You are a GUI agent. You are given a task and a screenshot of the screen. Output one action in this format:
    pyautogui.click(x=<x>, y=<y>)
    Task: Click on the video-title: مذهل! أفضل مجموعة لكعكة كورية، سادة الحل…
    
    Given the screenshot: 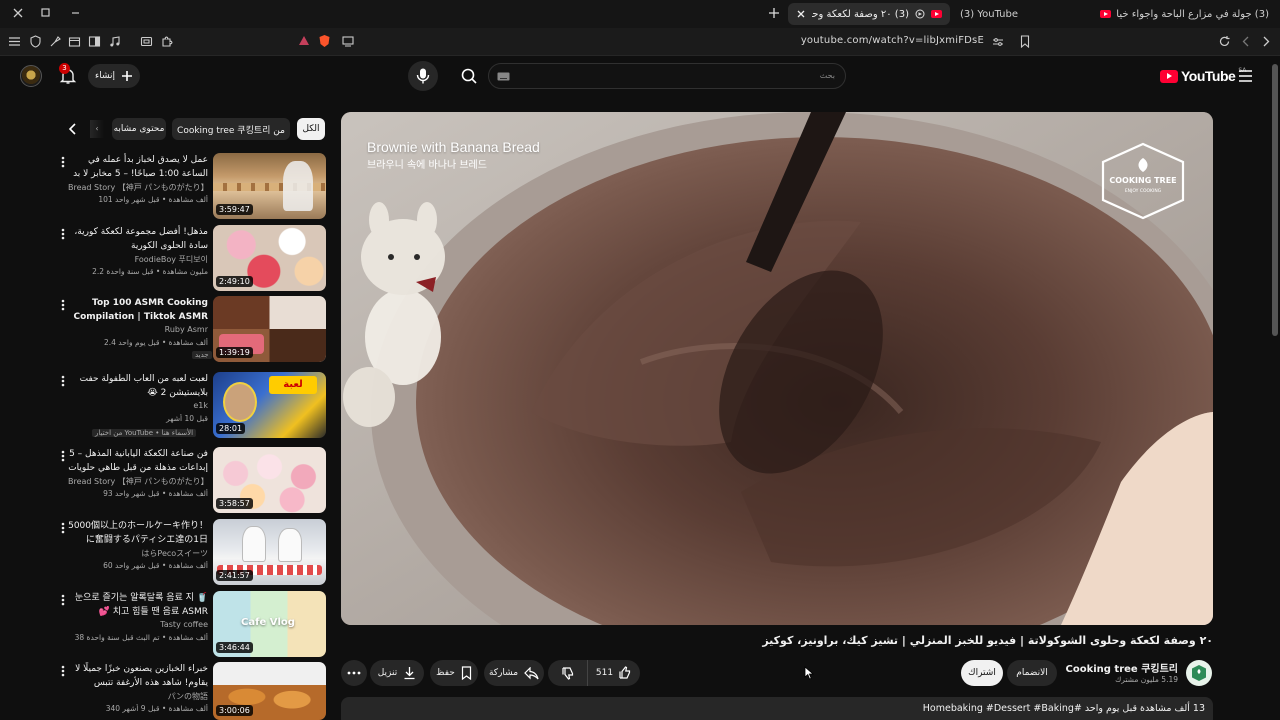 What is the action you would take?
    pyautogui.click(x=138, y=239)
    